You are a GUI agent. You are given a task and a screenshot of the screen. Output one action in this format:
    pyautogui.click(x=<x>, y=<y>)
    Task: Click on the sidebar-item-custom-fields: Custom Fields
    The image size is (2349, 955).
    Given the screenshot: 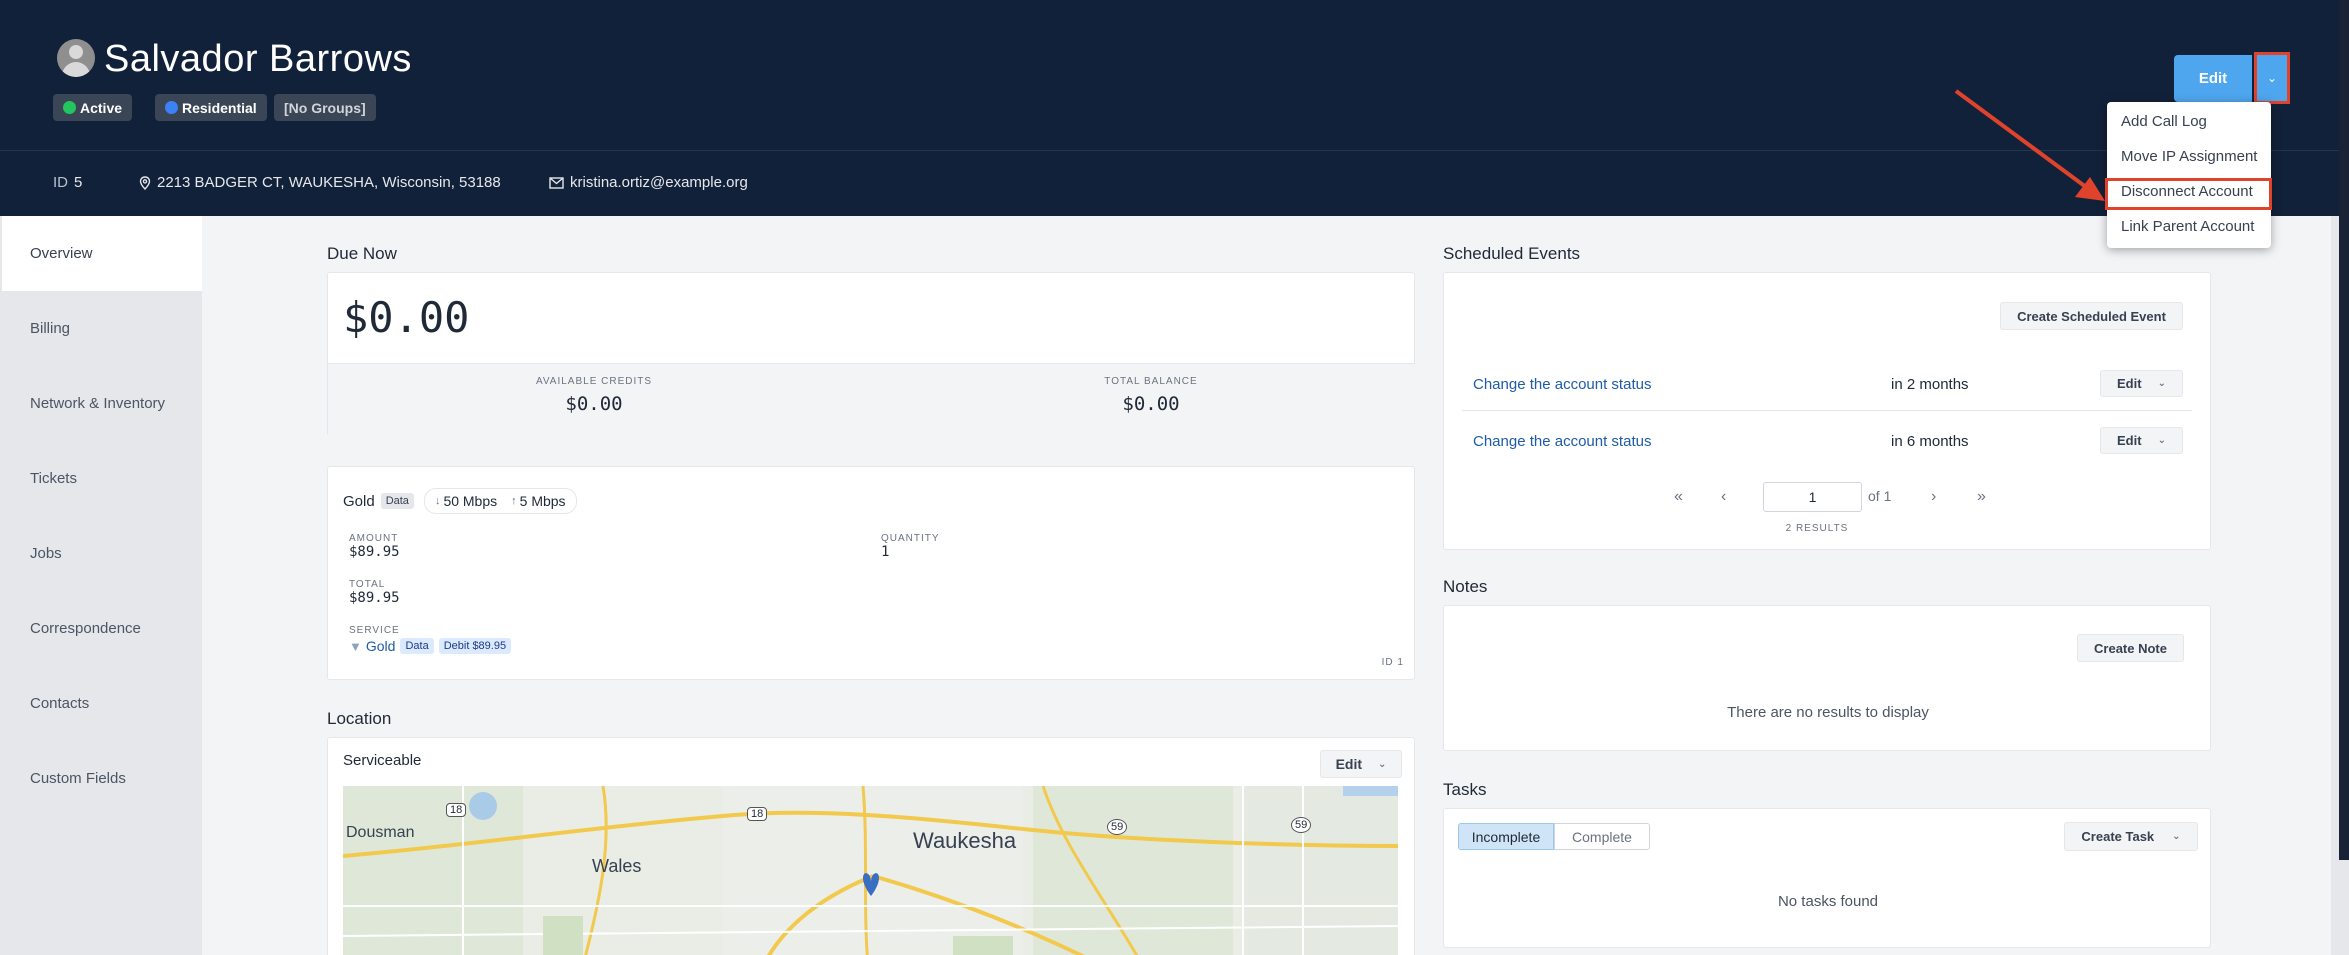 What is the action you would take?
    pyautogui.click(x=102, y=778)
    